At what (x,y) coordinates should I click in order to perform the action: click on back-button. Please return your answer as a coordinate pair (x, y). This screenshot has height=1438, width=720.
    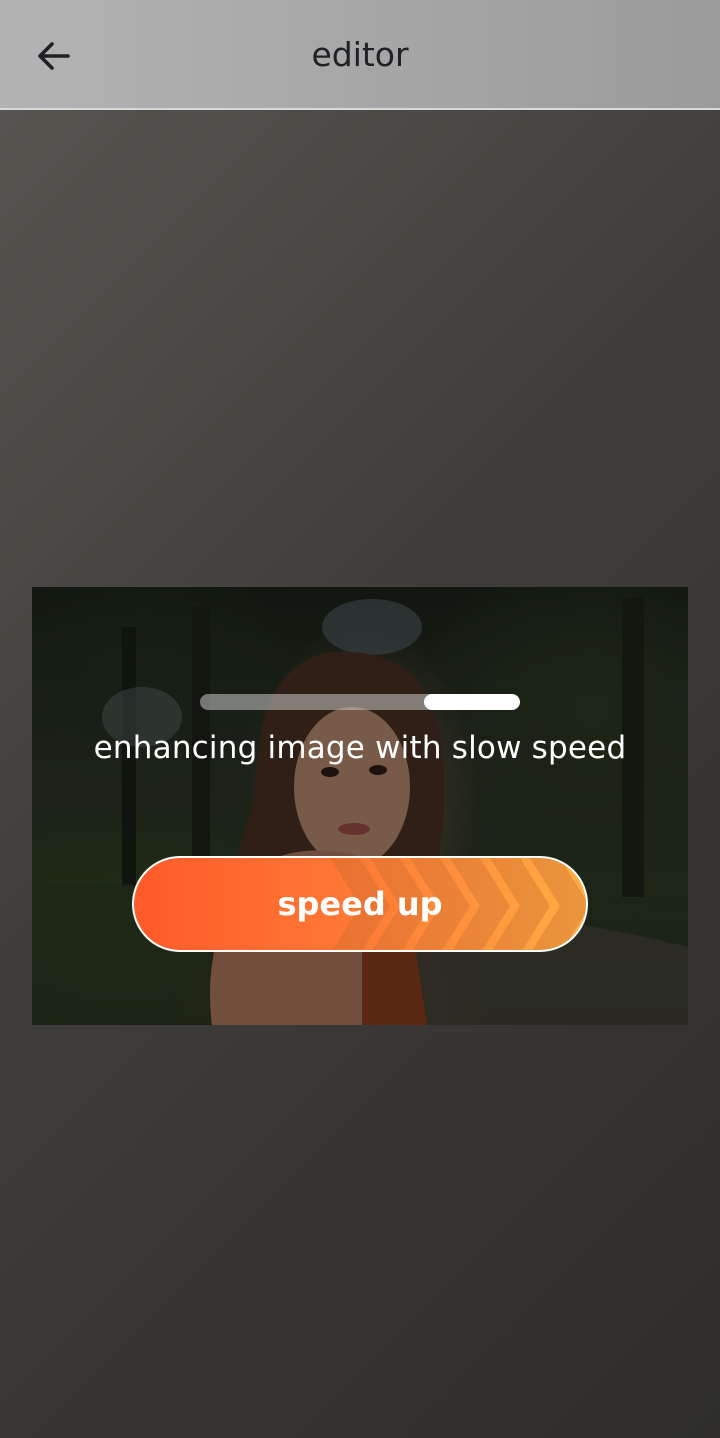
    Looking at the image, I should click on (54, 56).